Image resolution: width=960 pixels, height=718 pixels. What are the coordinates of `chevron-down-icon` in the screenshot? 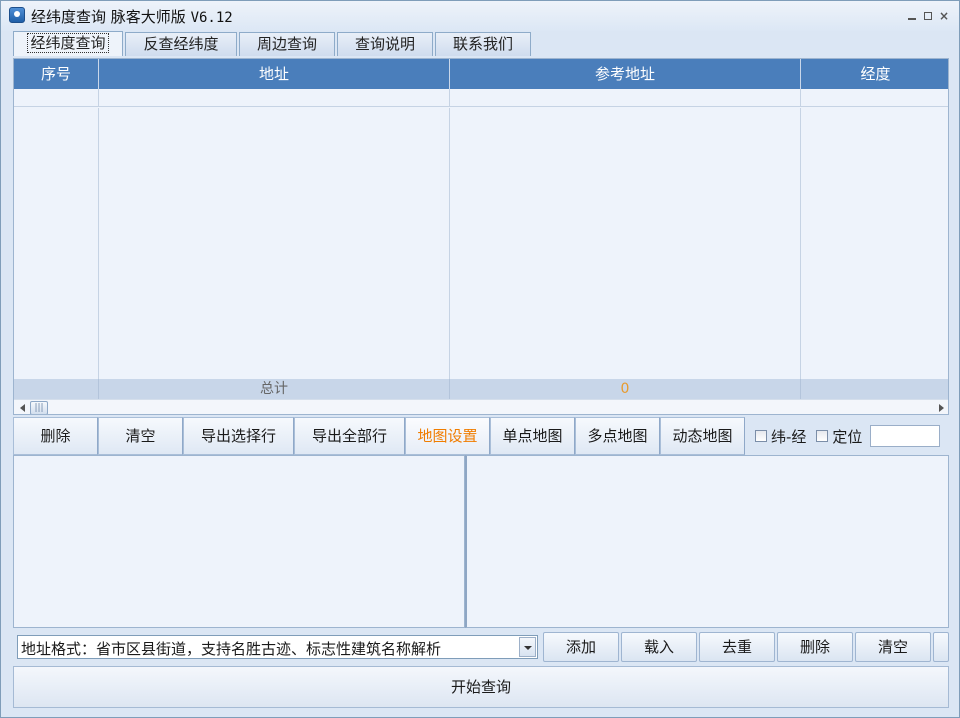 It's located at (527, 647).